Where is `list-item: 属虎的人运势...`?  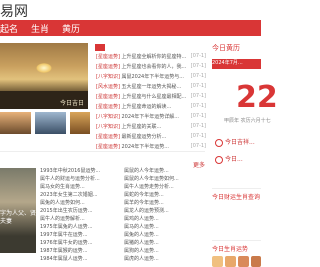
list-item: 属虎的人运势... is located at coordinates (165, 259).